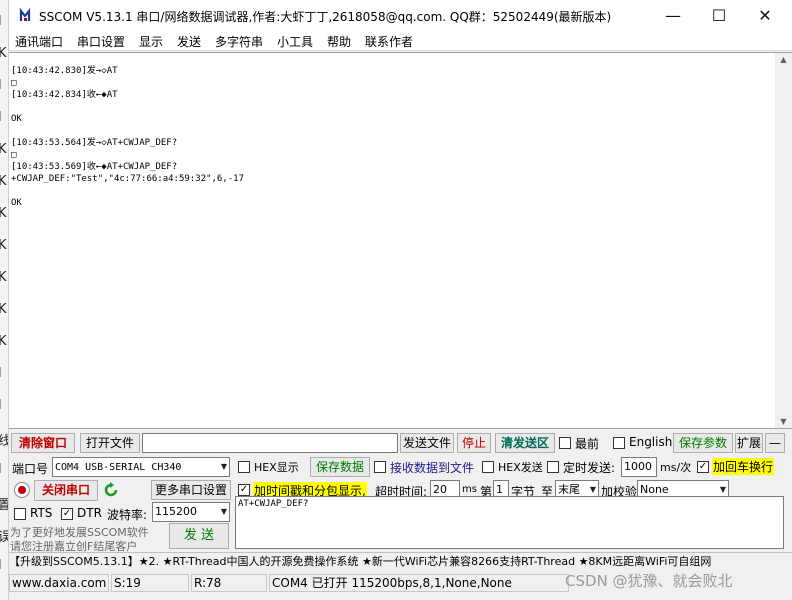 This screenshot has width=792, height=600. What do you see at coordinates (176, 511) in the screenshot?
I see `baud-value: 115200` at bounding box center [176, 511].